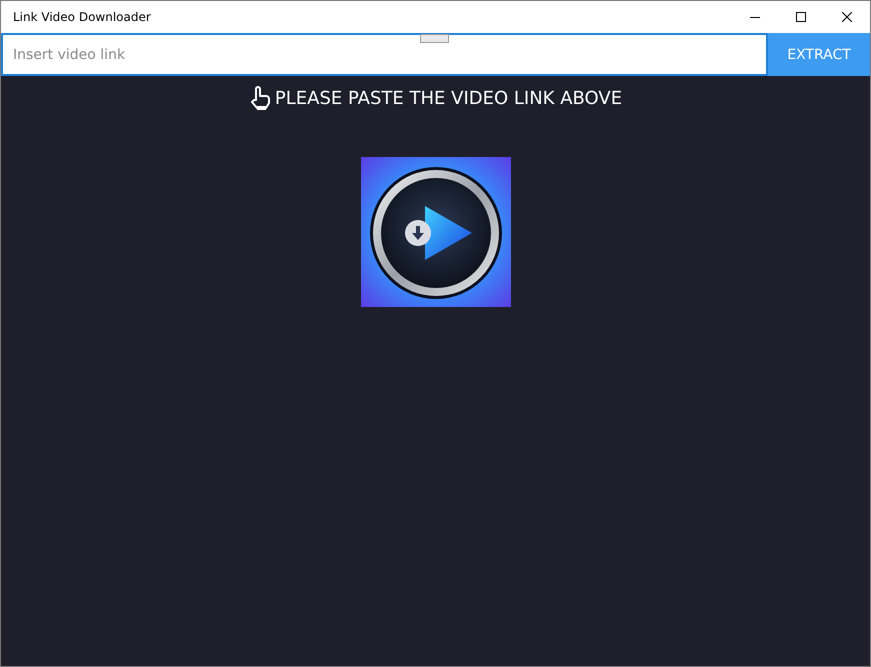  What do you see at coordinates (801, 17) in the screenshot?
I see `maximize-icon` at bounding box center [801, 17].